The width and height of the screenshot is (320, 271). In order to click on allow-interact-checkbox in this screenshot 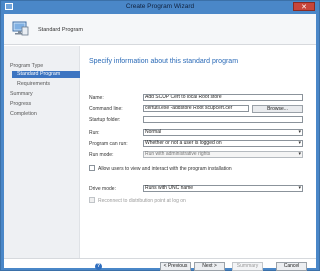, I will do `click(92, 168)`.